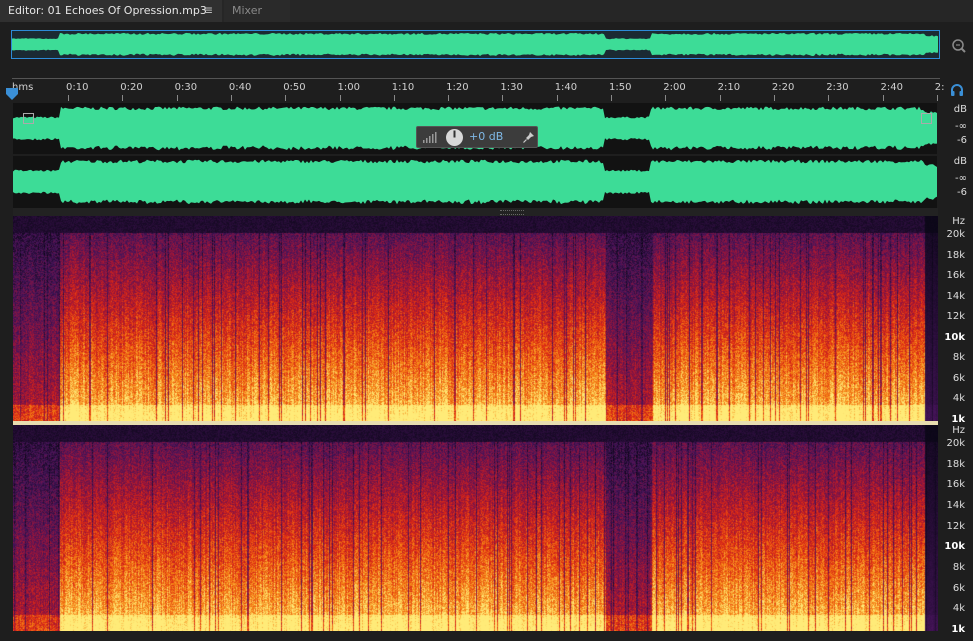 Image resolution: width=973 pixels, height=641 pixels. I want to click on frequency-scale-right: Hz 20k 18k 16k 14k 12k 10k 8k 6k 4k 1k, so click(957, 530).